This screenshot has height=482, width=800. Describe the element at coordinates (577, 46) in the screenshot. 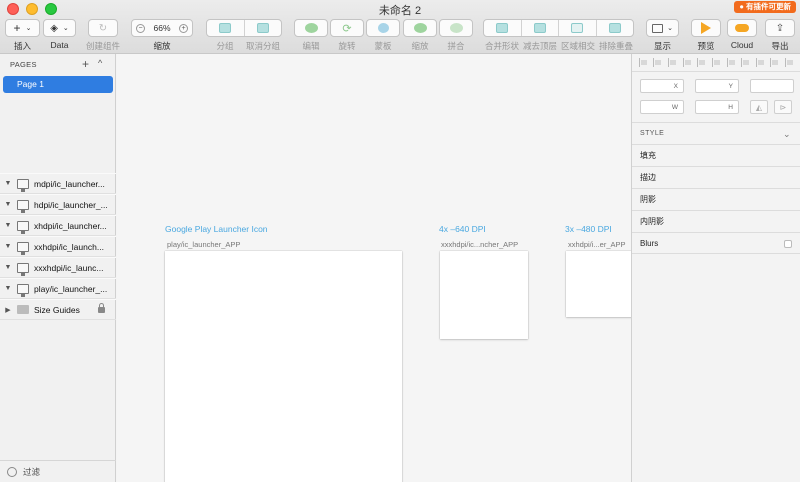

I see `intersect-label: 区域相交` at that location.